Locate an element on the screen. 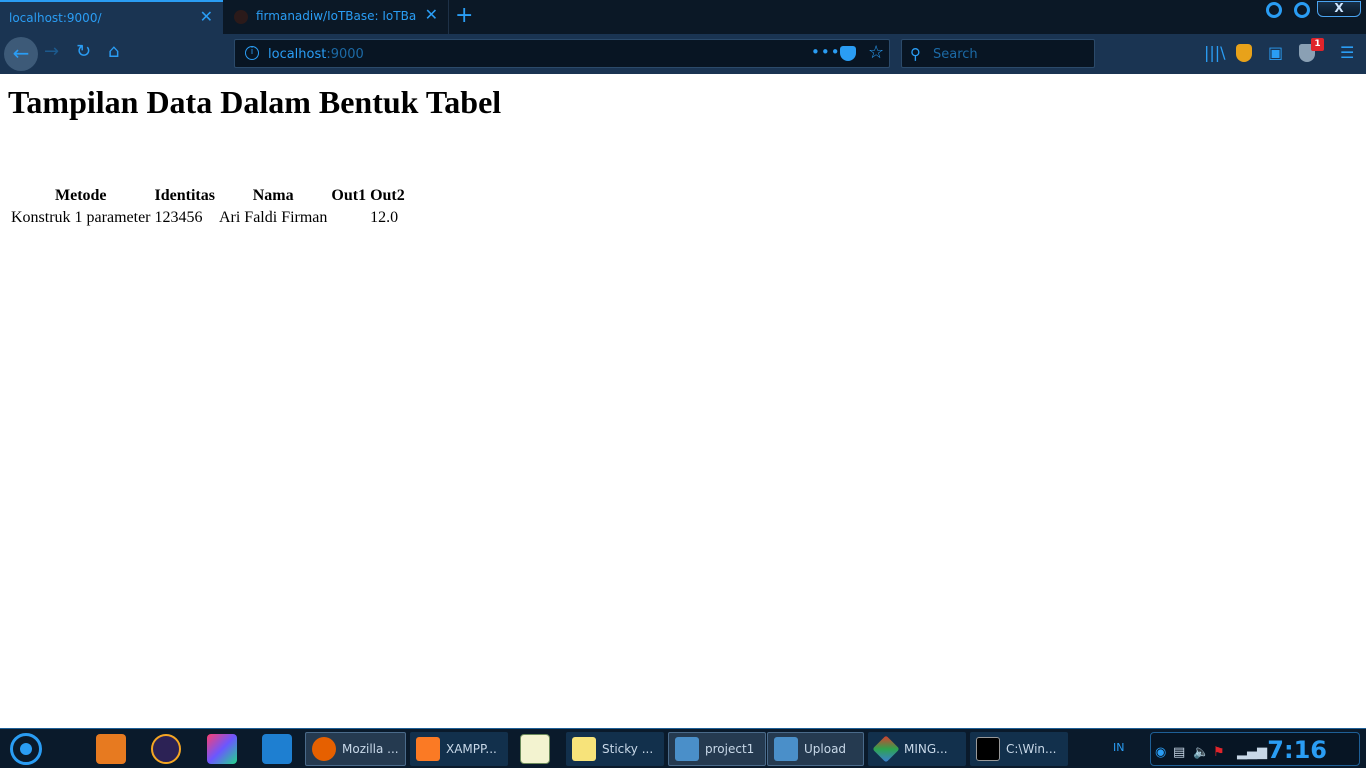  info-icon: i is located at coordinates (252, 53).